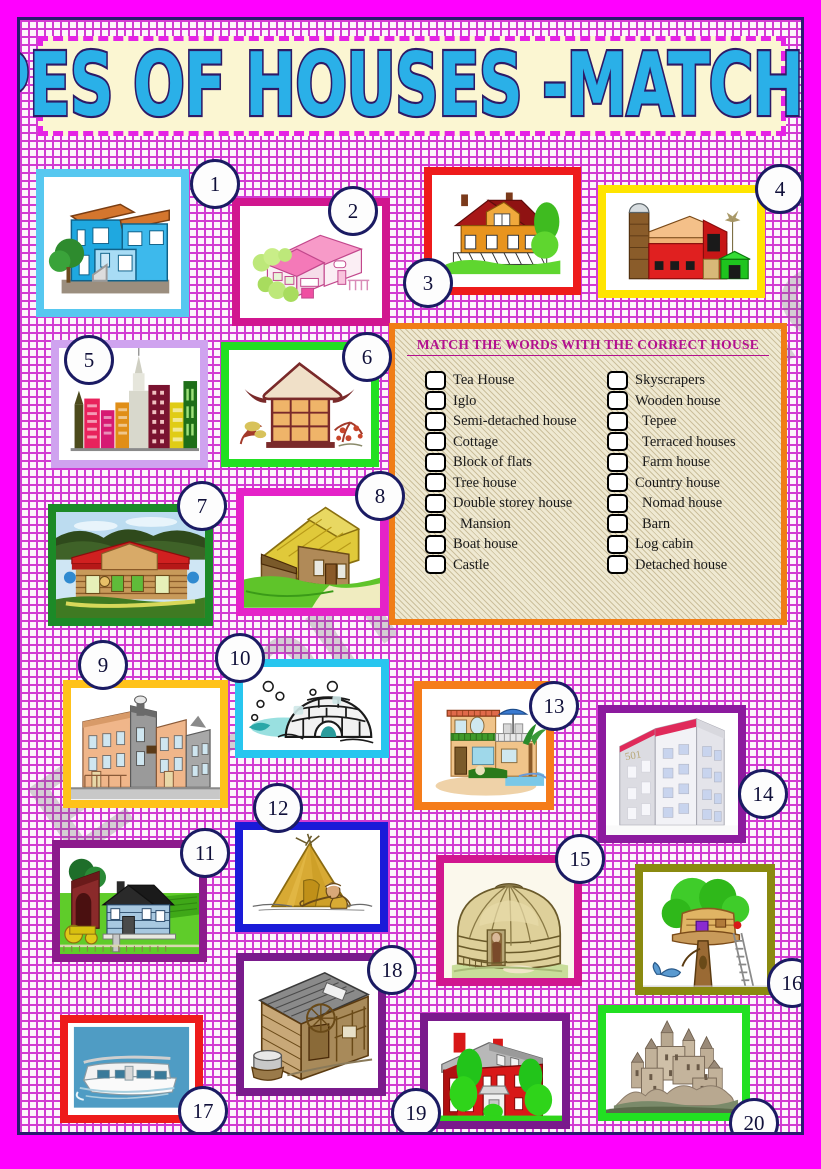 This screenshot has height=1169, width=821. Describe the element at coordinates (240, 658) in the screenshot. I see `number-badge-10: 10` at that location.